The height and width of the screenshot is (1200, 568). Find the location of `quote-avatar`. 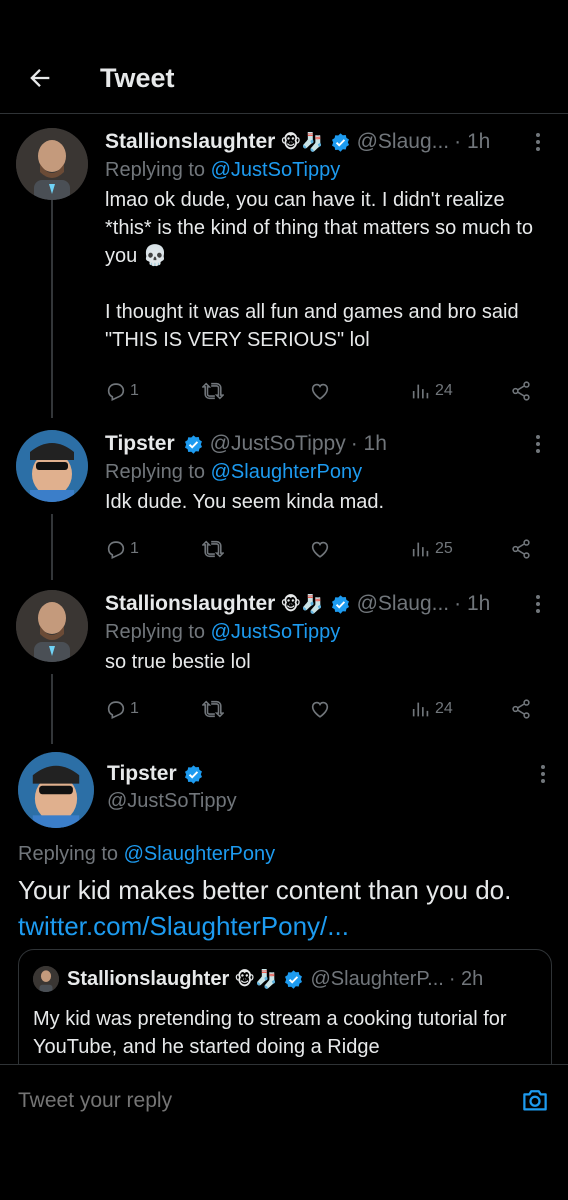

quote-avatar is located at coordinates (46, 979).